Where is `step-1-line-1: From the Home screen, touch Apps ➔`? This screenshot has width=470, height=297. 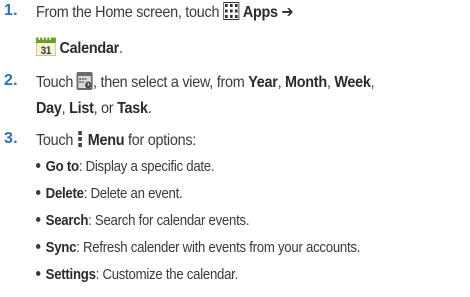 step-1-line-1: From the Home screen, touch Apps ➔ is located at coordinates (165, 14).